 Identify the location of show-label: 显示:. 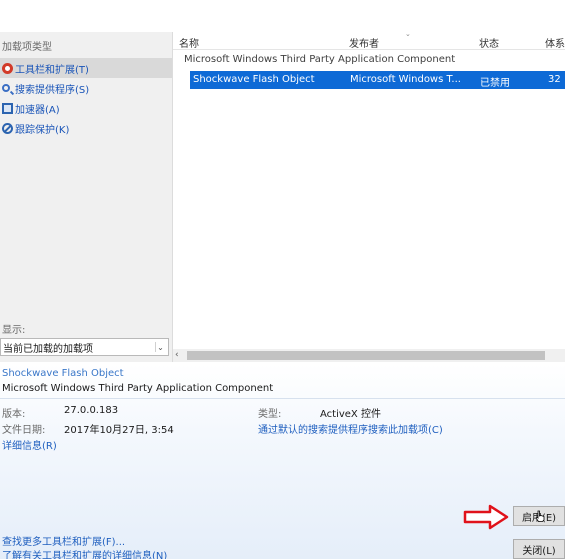
(14, 330).